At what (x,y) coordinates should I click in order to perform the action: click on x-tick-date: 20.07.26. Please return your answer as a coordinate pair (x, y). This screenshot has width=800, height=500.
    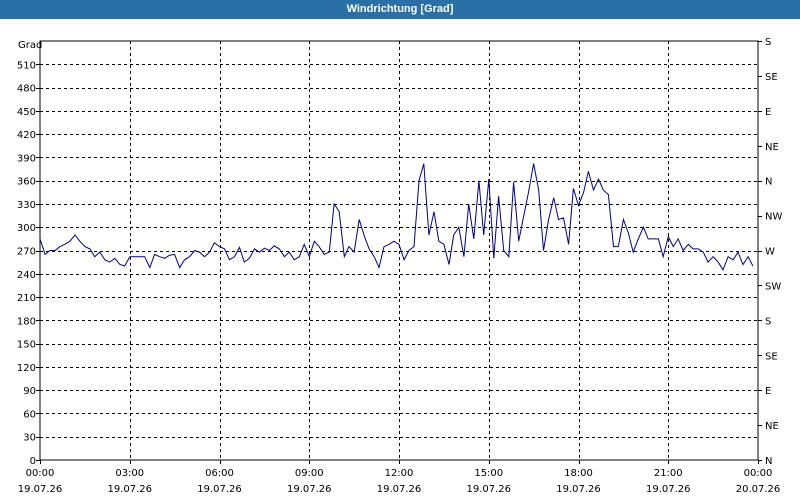
    Looking at the image, I should click on (758, 489).